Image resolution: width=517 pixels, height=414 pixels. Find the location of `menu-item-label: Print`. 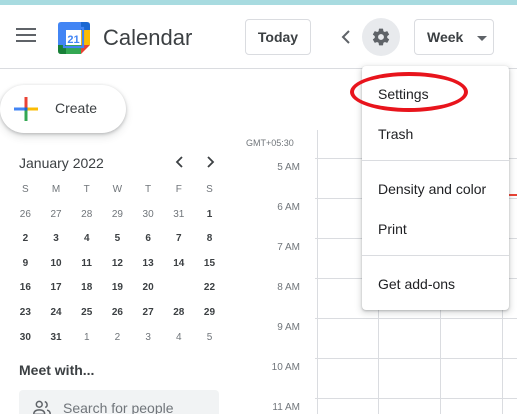

menu-item-label: Print is located at coordinates (392, 229).